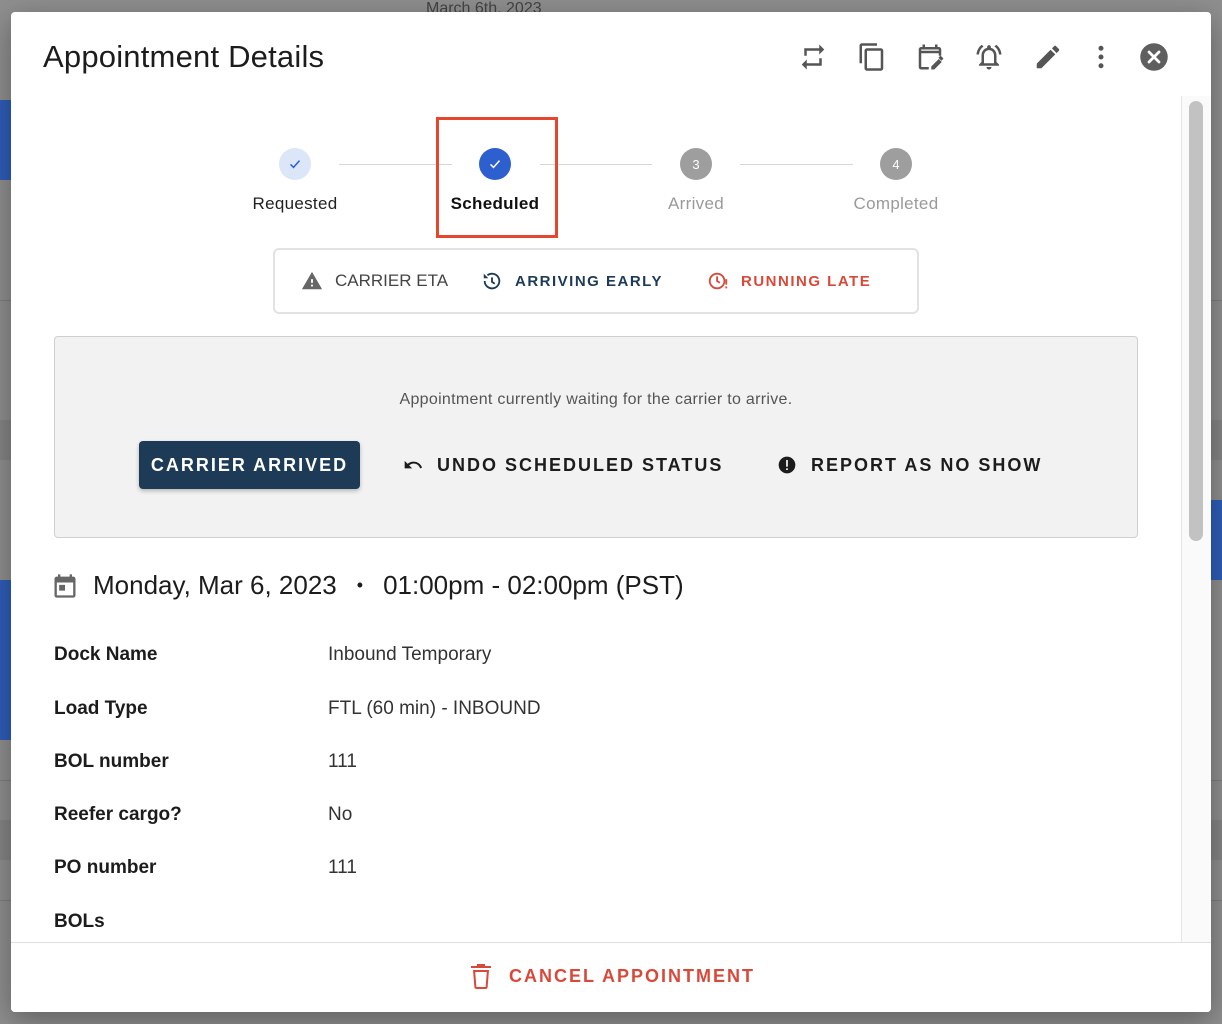 This screenshot has height=1024, width=1222. Describe the element at coordinates (787, 465) in the screenshot. I see `alert-circle-icon` at that location.